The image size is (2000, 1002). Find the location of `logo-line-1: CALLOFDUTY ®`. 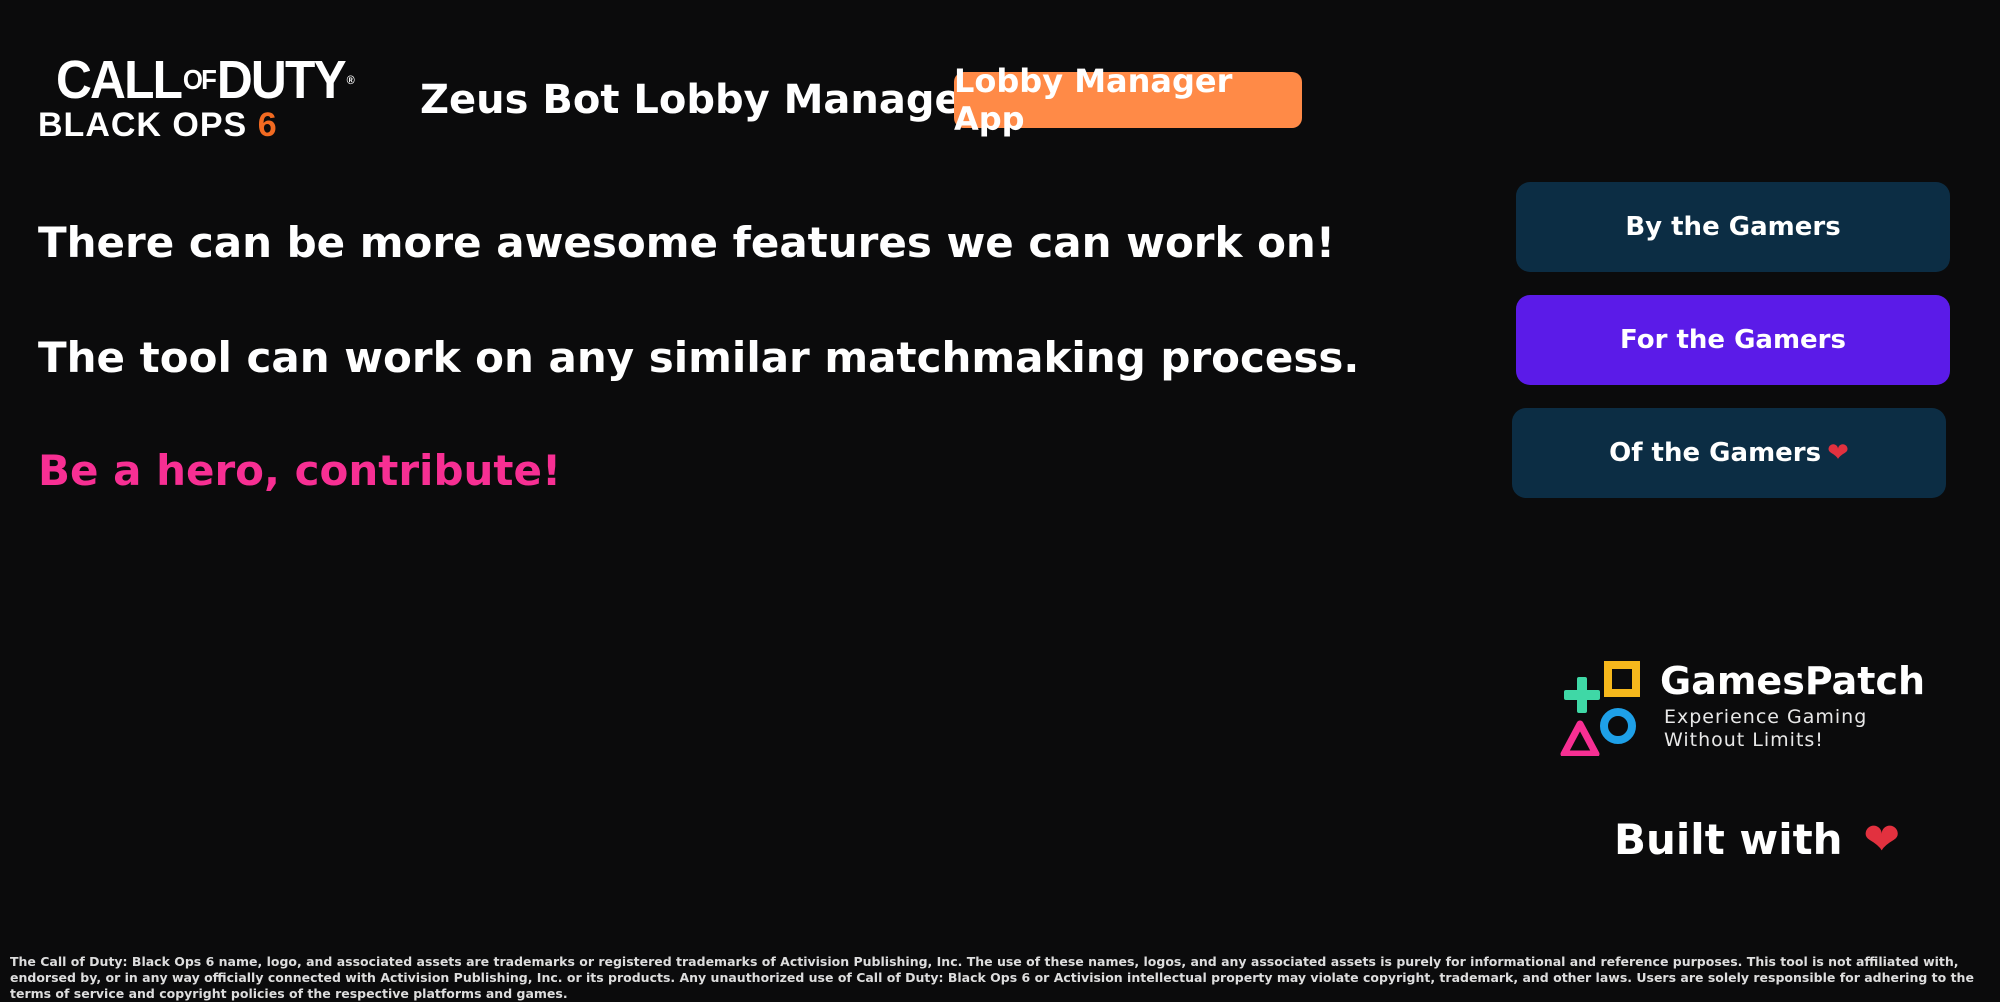

logo-line-1: CALLOFDUTY ® is located at coordinates (205, 80).